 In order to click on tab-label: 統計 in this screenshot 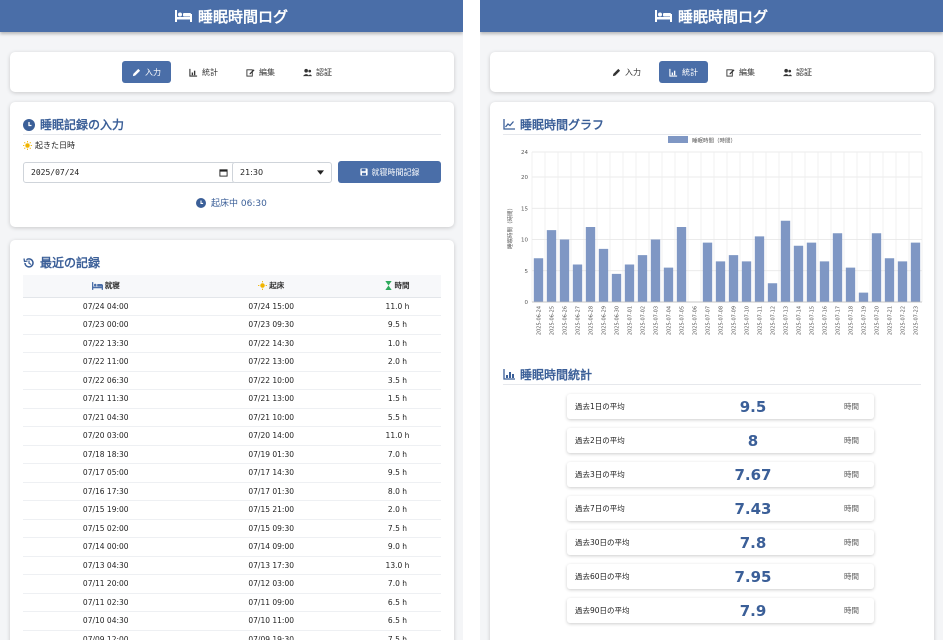, I will do `click(690, 72)`.